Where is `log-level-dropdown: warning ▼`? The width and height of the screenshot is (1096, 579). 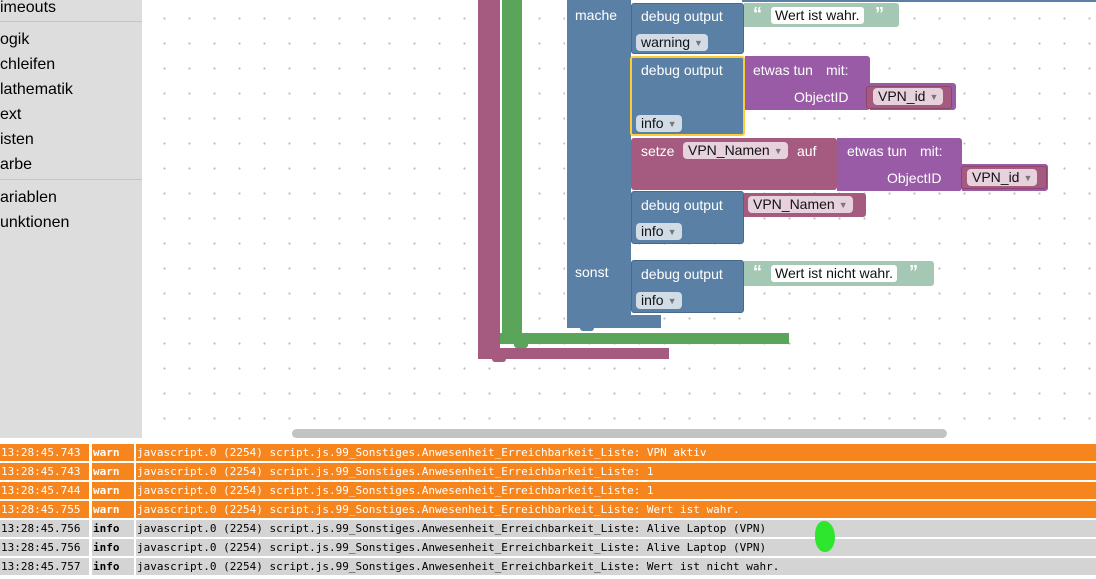
log-level-dropdown: warning ▼ is located at coordinates (672, 42).